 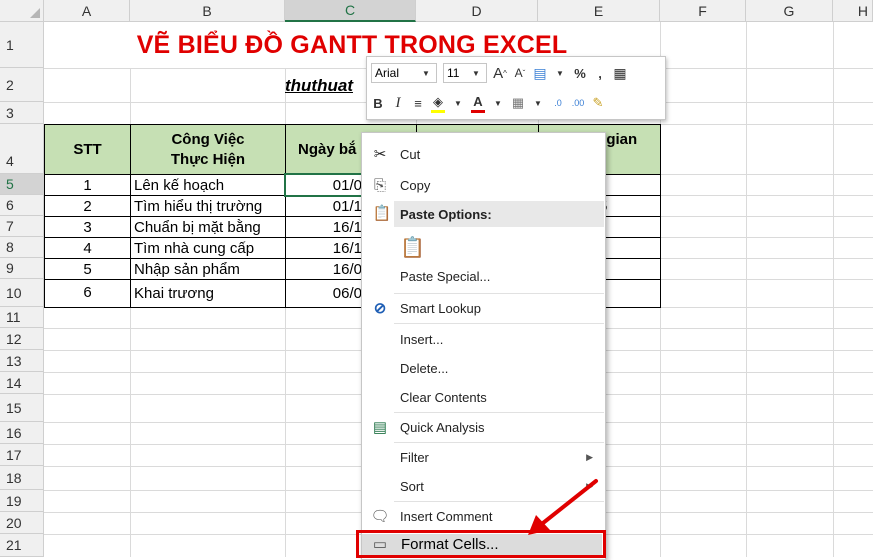 What do you see at coordinates (563, 507) in the screenshot?
I see `annotation-arrow-icon` at bounding box center [563, 507].